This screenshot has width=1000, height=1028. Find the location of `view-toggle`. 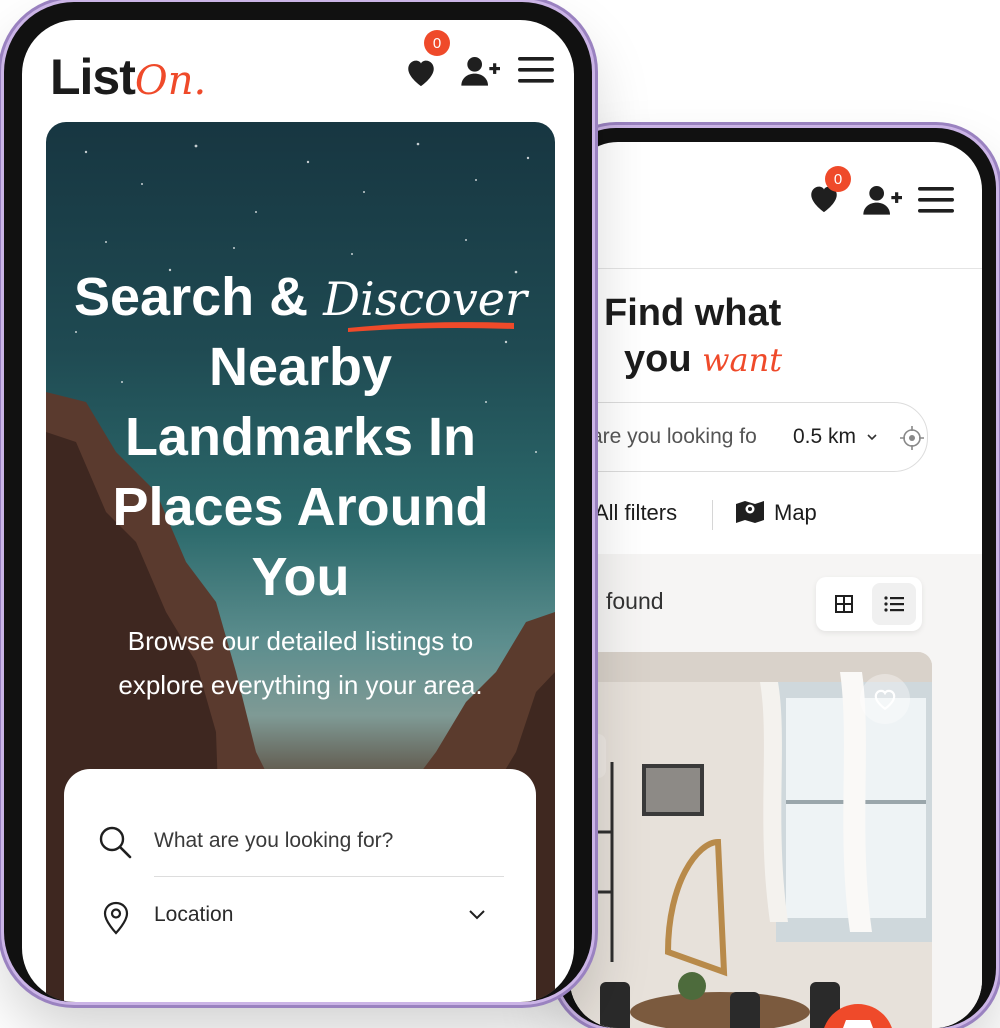

view-toggle is located at coordinates (869, 604).